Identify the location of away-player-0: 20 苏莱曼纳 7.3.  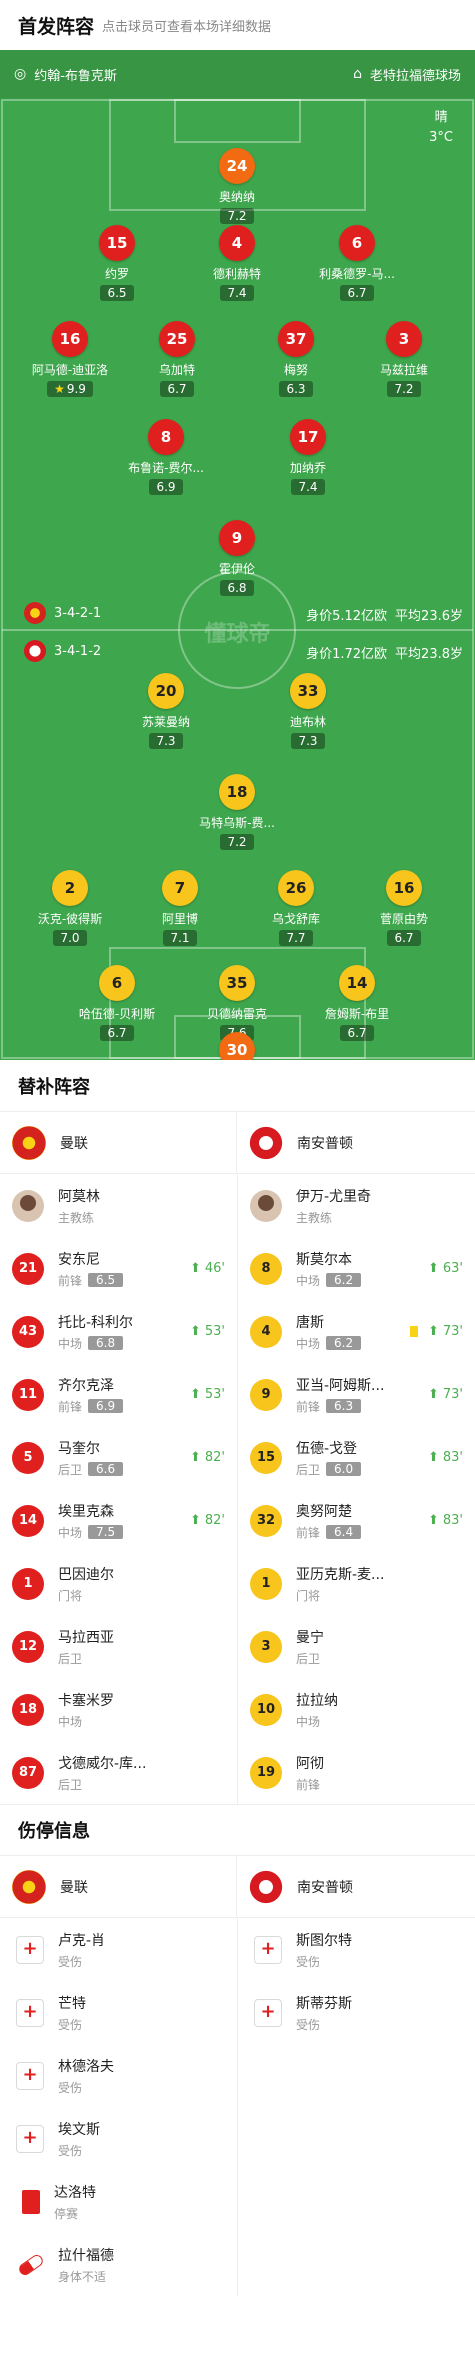
(166, 711).